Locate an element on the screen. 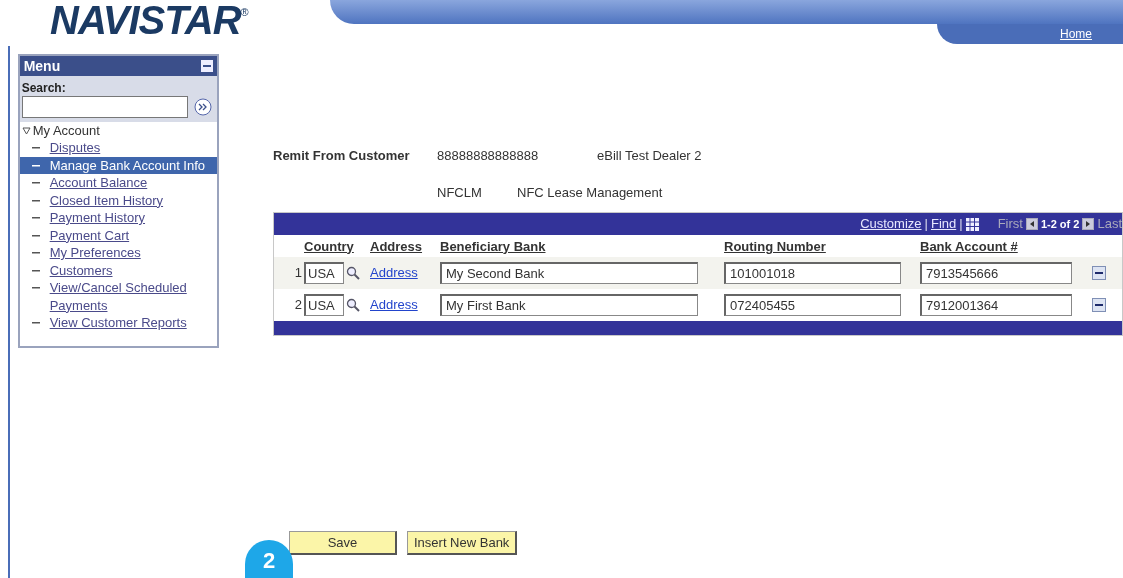 The height and width of the screenshot is (578, 1123). customer-name: eBill Test Dealer 2 is located at coordinates (649, 156).